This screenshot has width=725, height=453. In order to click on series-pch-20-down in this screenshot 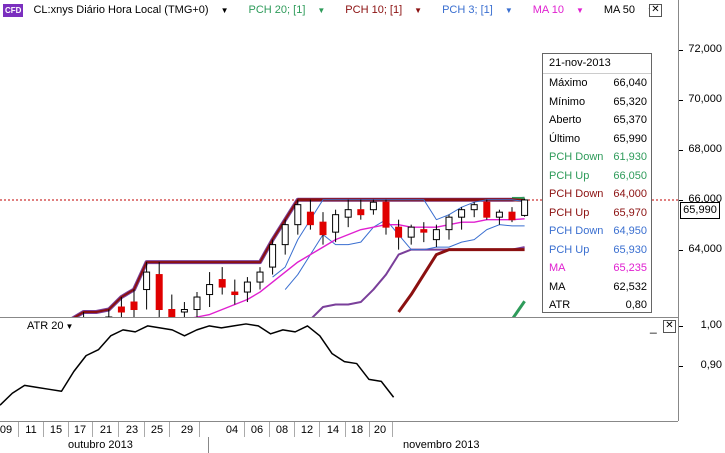, I will do `click(518, 308)`.